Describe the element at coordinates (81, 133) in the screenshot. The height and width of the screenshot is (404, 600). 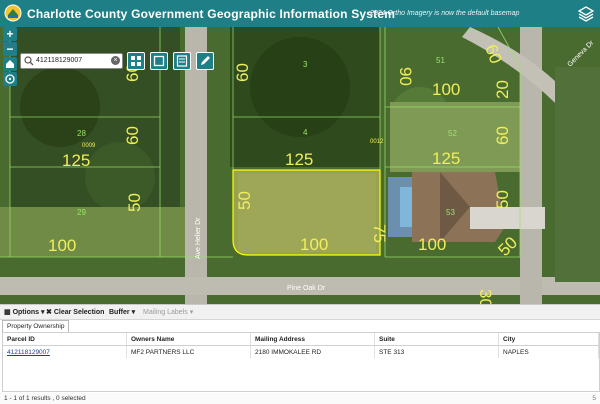
I see `parcel-number: 28` at that location.